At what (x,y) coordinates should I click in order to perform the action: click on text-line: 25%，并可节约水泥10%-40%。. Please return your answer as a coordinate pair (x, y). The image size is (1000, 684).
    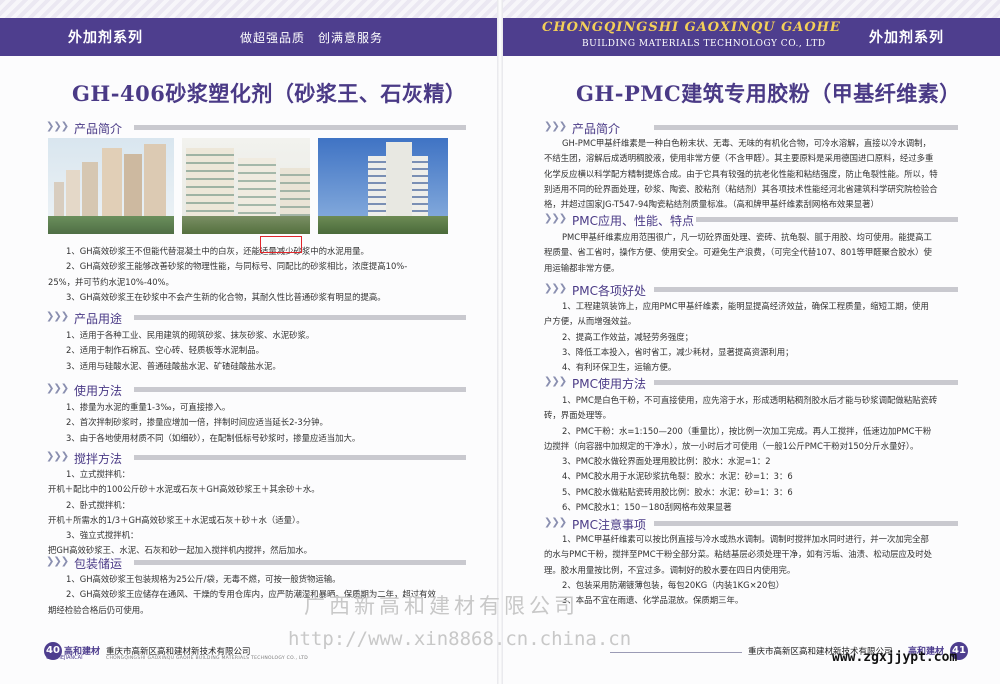
    Looking at the image, I should click on (111, 281).